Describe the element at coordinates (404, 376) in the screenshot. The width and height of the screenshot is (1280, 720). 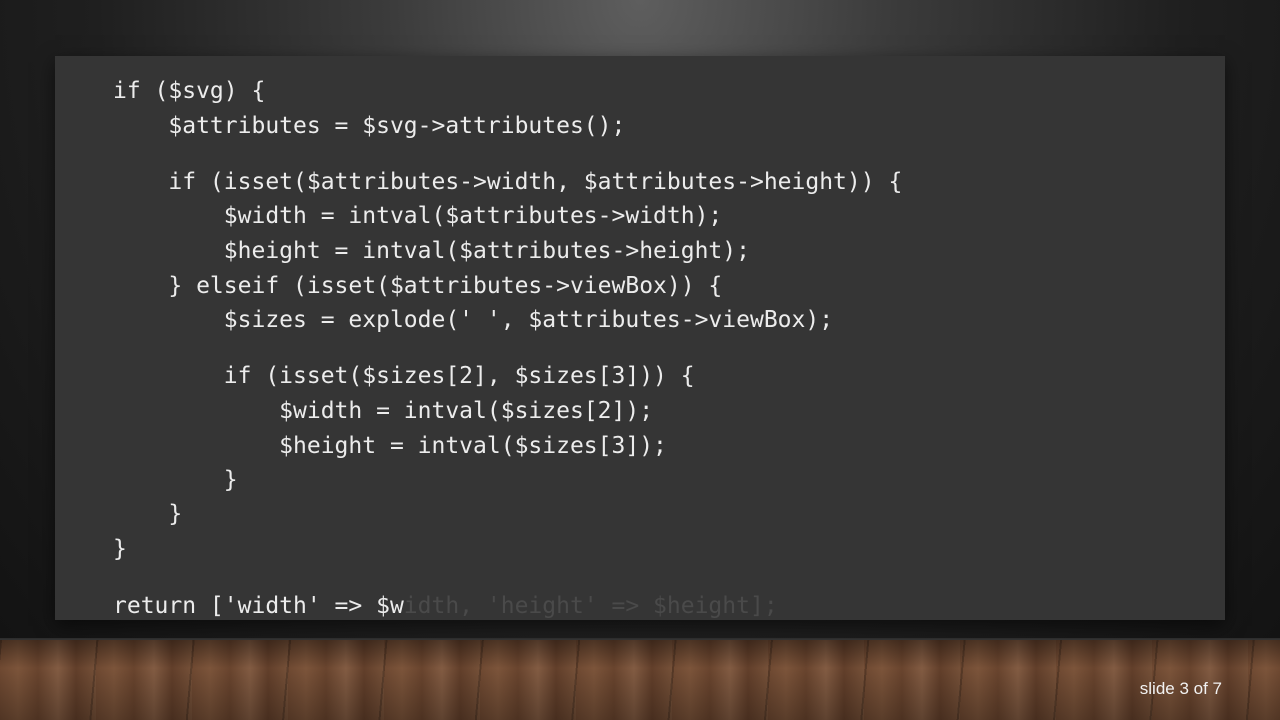
I see `code-line: if (isset($sizes[2], $sizes[3])) {` at that location.